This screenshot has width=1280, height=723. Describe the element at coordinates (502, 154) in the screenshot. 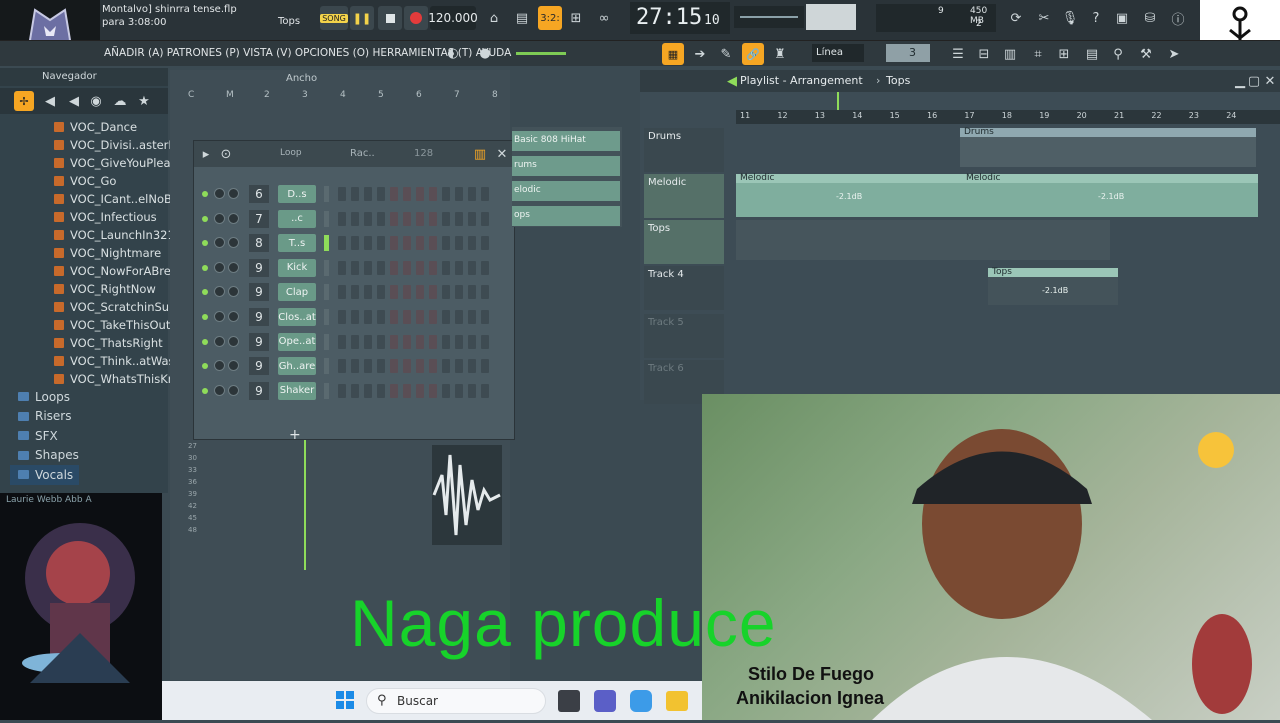

I see `rack-close-icon: ✕` at that location.